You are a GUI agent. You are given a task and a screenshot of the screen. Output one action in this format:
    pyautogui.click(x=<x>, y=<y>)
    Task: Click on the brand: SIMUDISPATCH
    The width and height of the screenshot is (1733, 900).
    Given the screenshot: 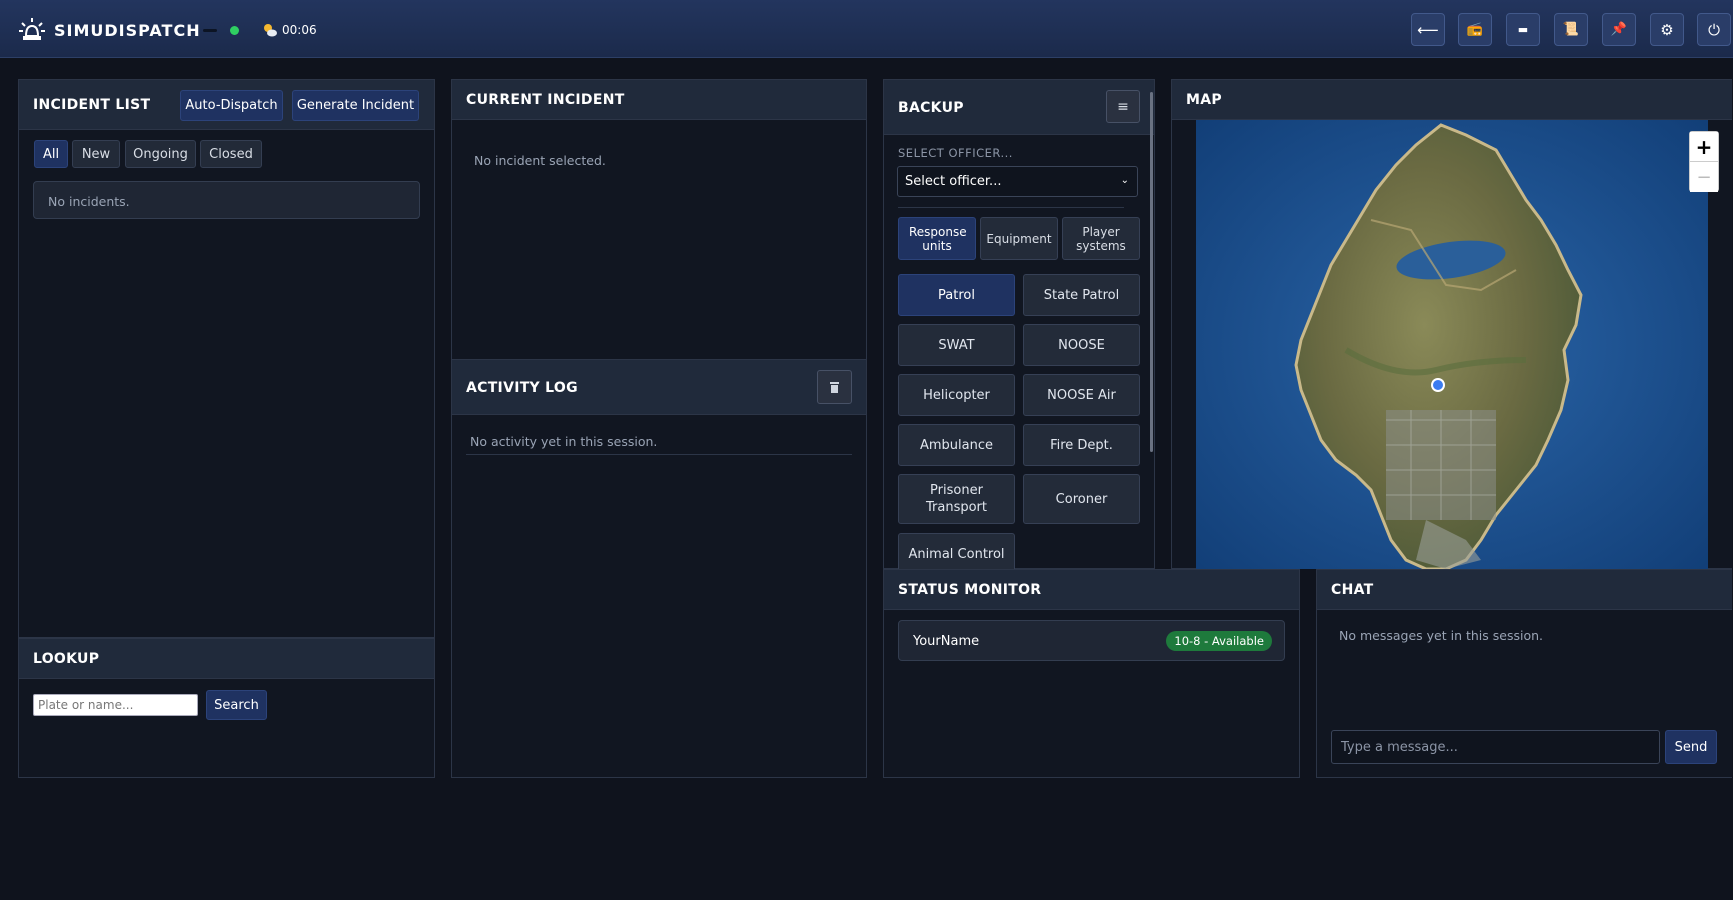 What is the action you would take?
    pyautogui.click(x=109, y=30)
    